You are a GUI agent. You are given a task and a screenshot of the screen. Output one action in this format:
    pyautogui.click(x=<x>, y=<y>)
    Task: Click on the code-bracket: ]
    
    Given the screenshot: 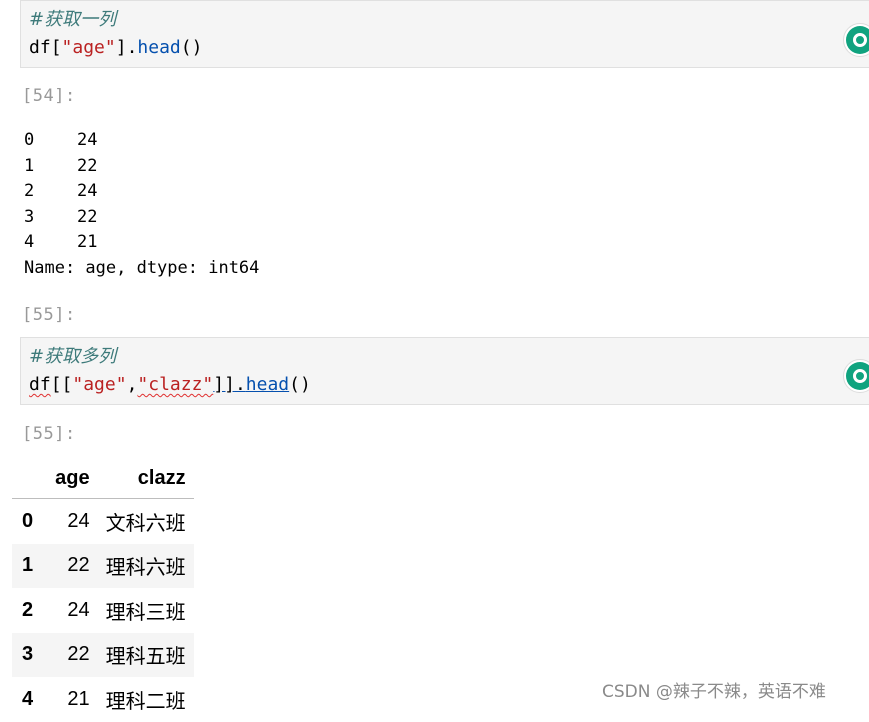 What is the action you would take?
    pyautogui.click(x=121, y=47)
    